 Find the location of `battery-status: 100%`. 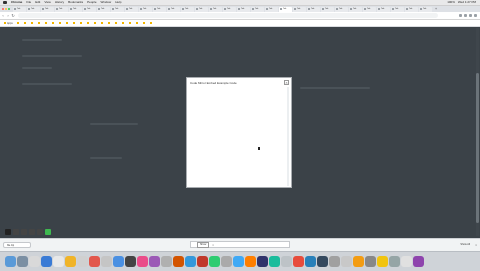

battery-status: 100% is located at coordinates (451, 2).